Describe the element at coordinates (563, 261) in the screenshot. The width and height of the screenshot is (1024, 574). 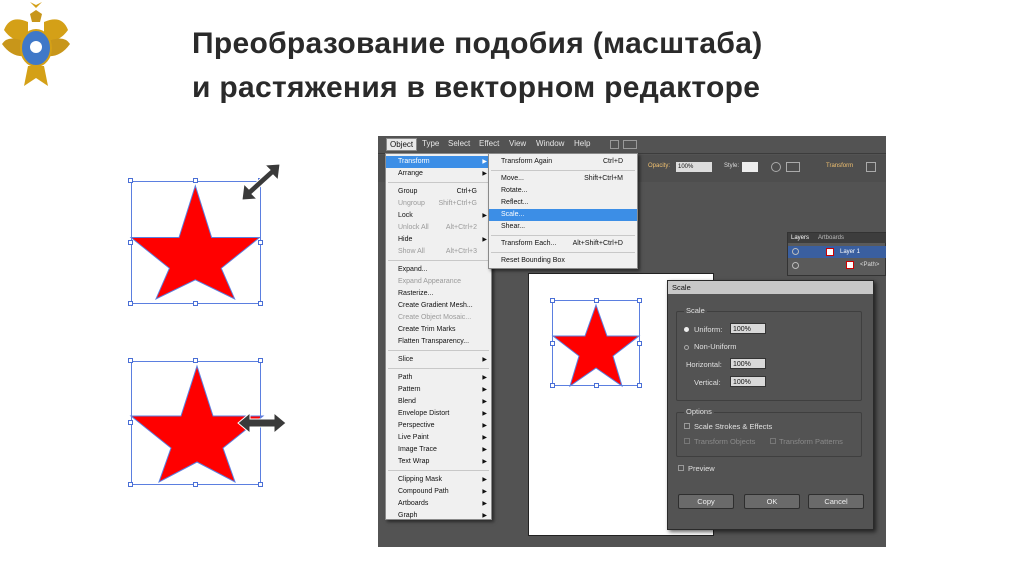
I see `menu-item-reset-bounding-box: Reset Bounding Box` at that location.